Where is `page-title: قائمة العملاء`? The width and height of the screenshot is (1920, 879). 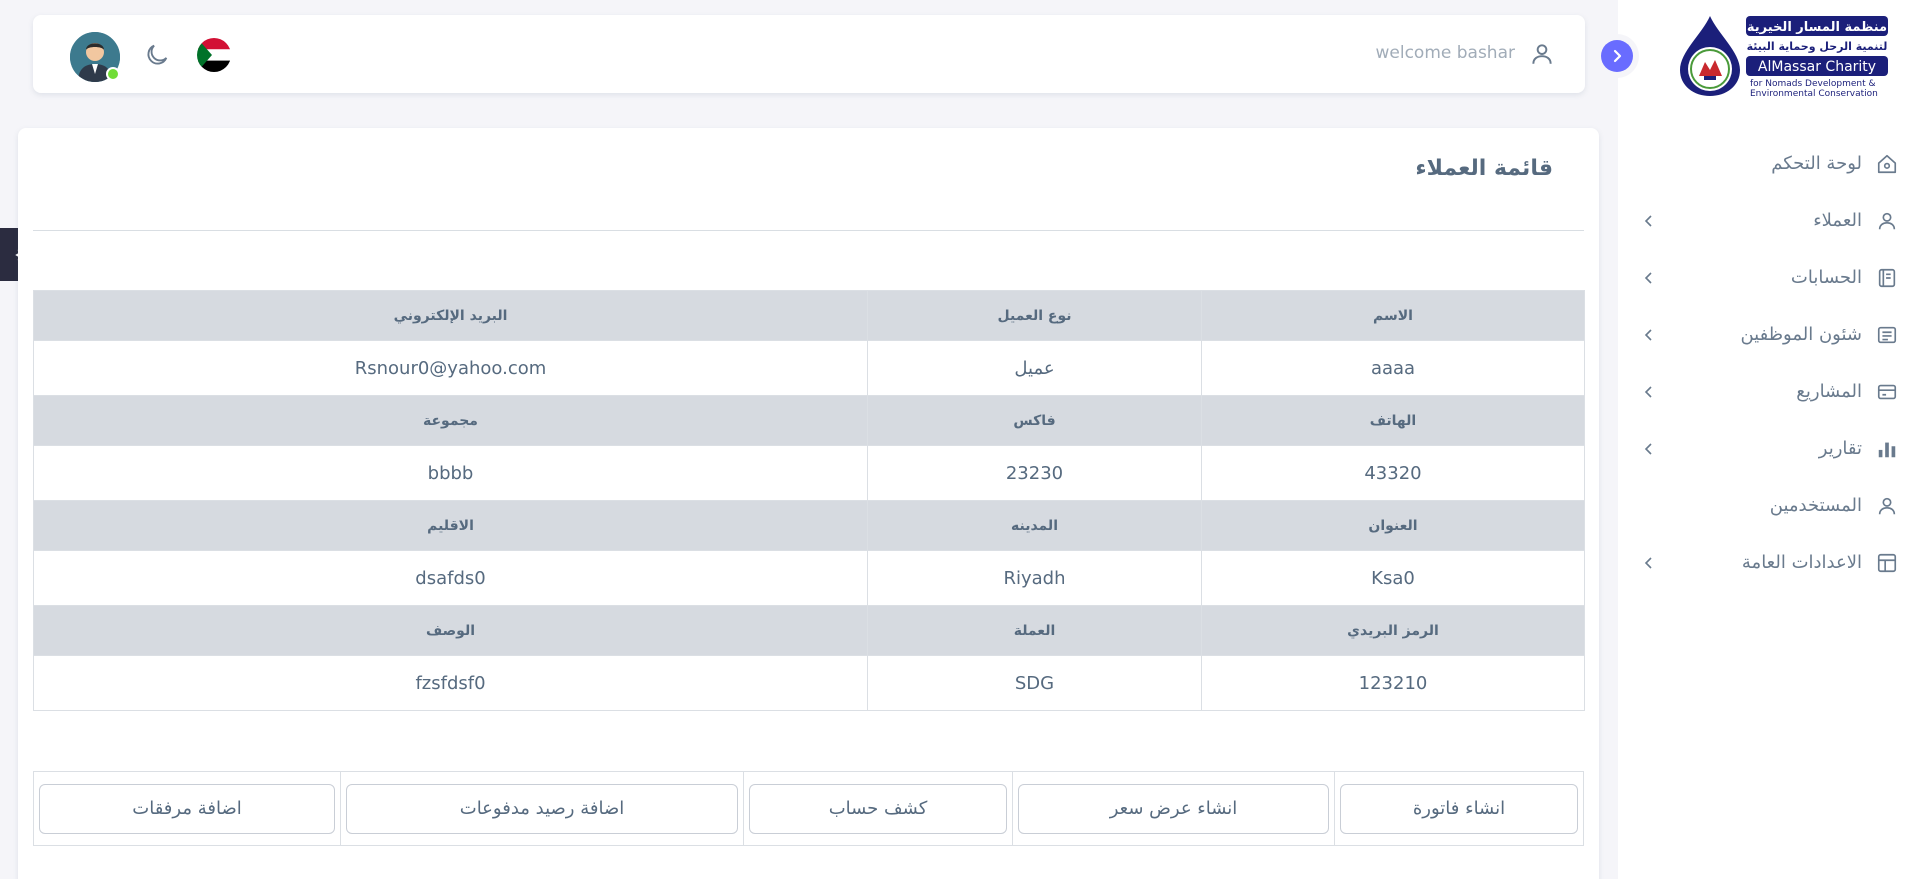 page-title: قائمة العملاء is located at coordinates (1484, 168).